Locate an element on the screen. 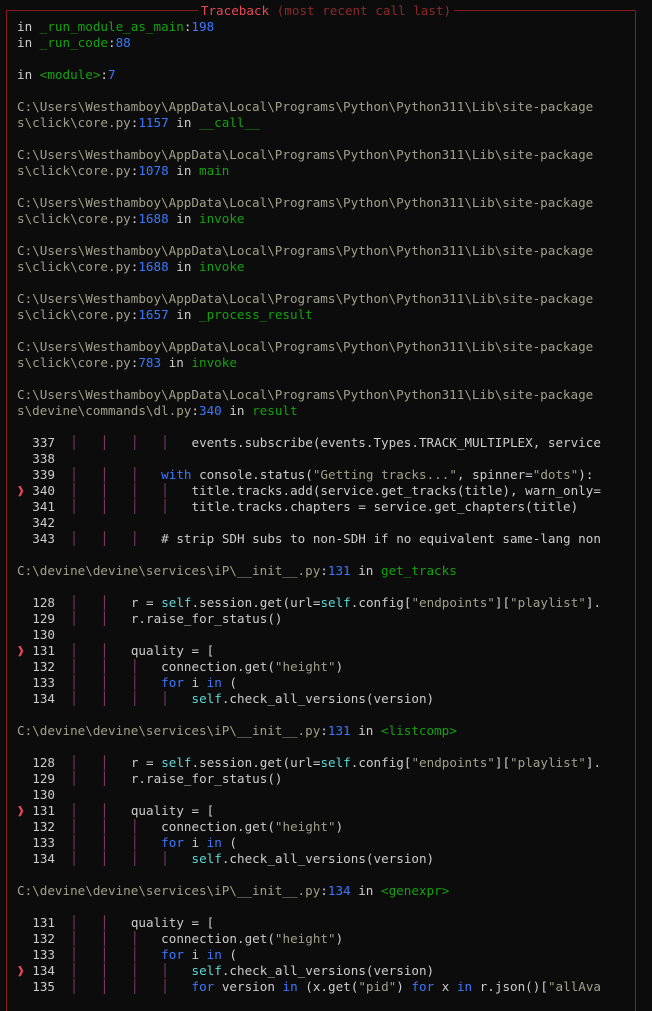 The image size is (652, 1011). frame-lineno: 198 is located at coordinates (203, 26).